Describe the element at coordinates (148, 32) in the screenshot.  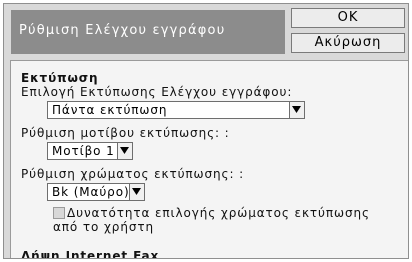
I see `dialog-title: Ρύθμιση Ελέγχου εγγράφου` at that location.